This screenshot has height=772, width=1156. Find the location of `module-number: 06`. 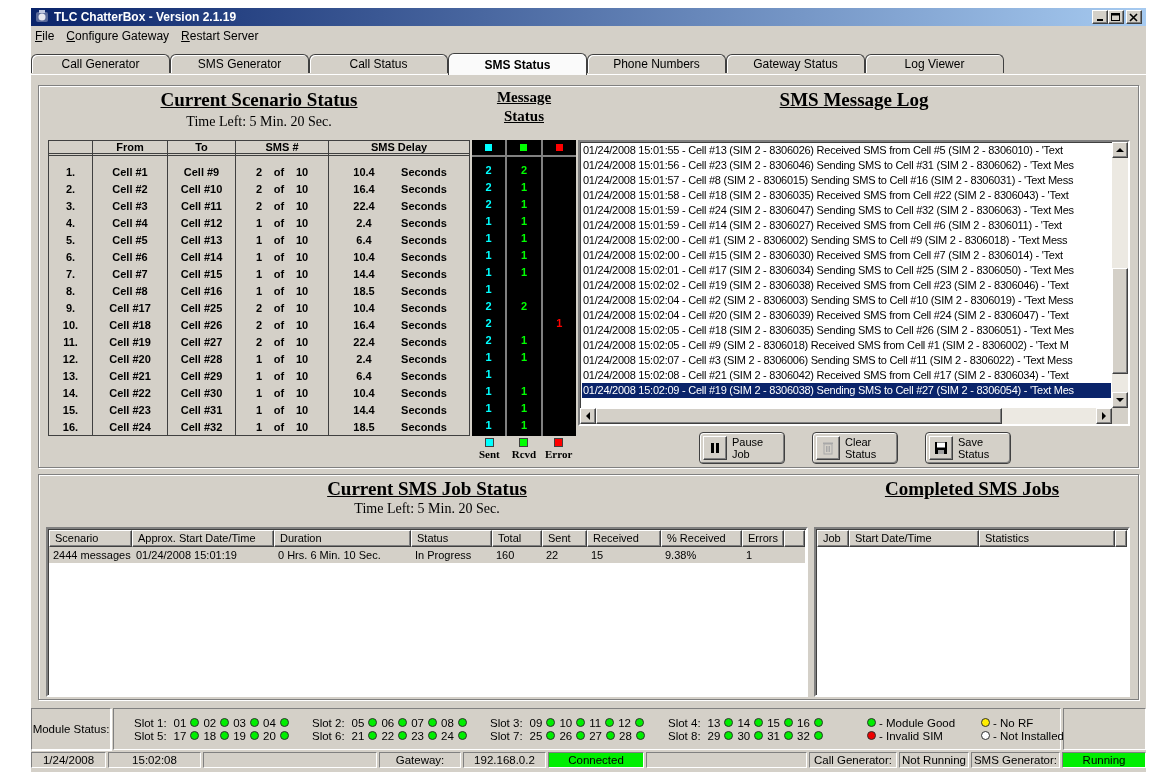

module-number: 06 is located at coordinates (388, 722).